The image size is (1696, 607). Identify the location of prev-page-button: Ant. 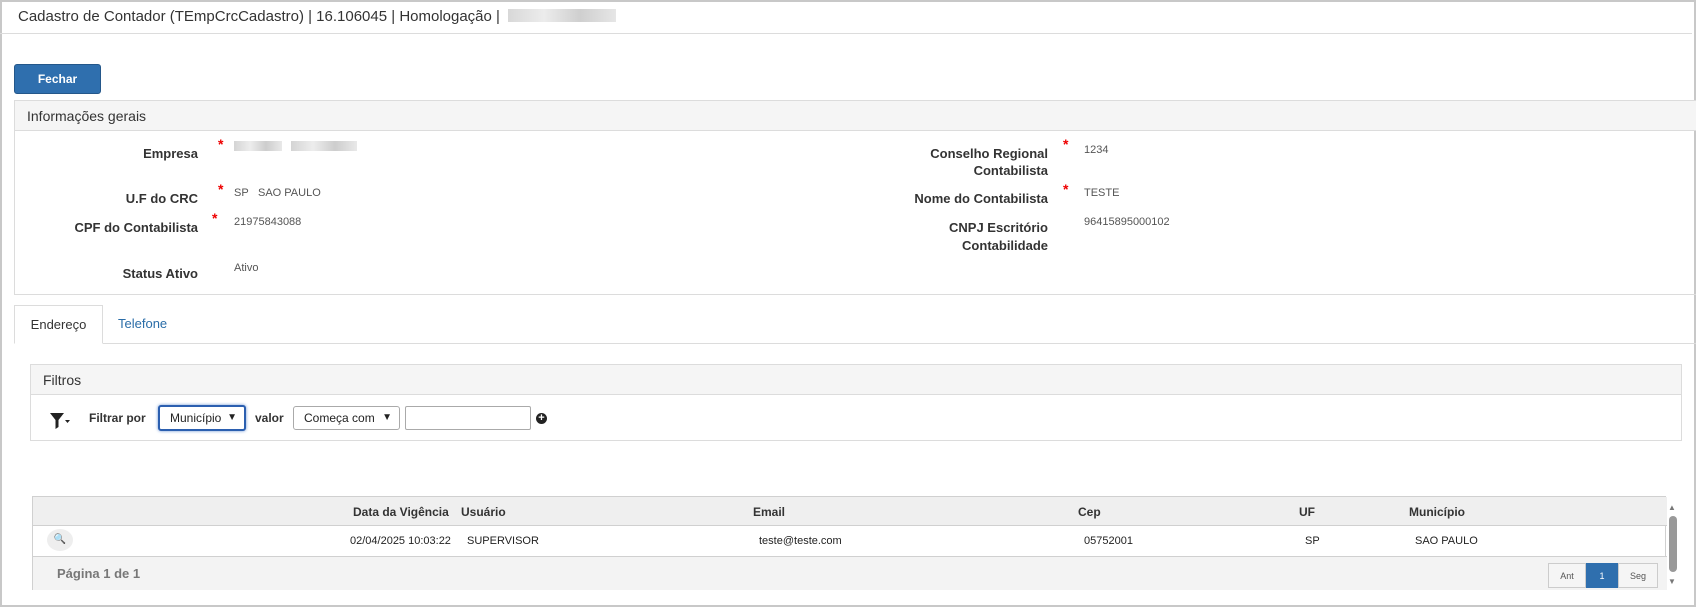
(1567, 575).